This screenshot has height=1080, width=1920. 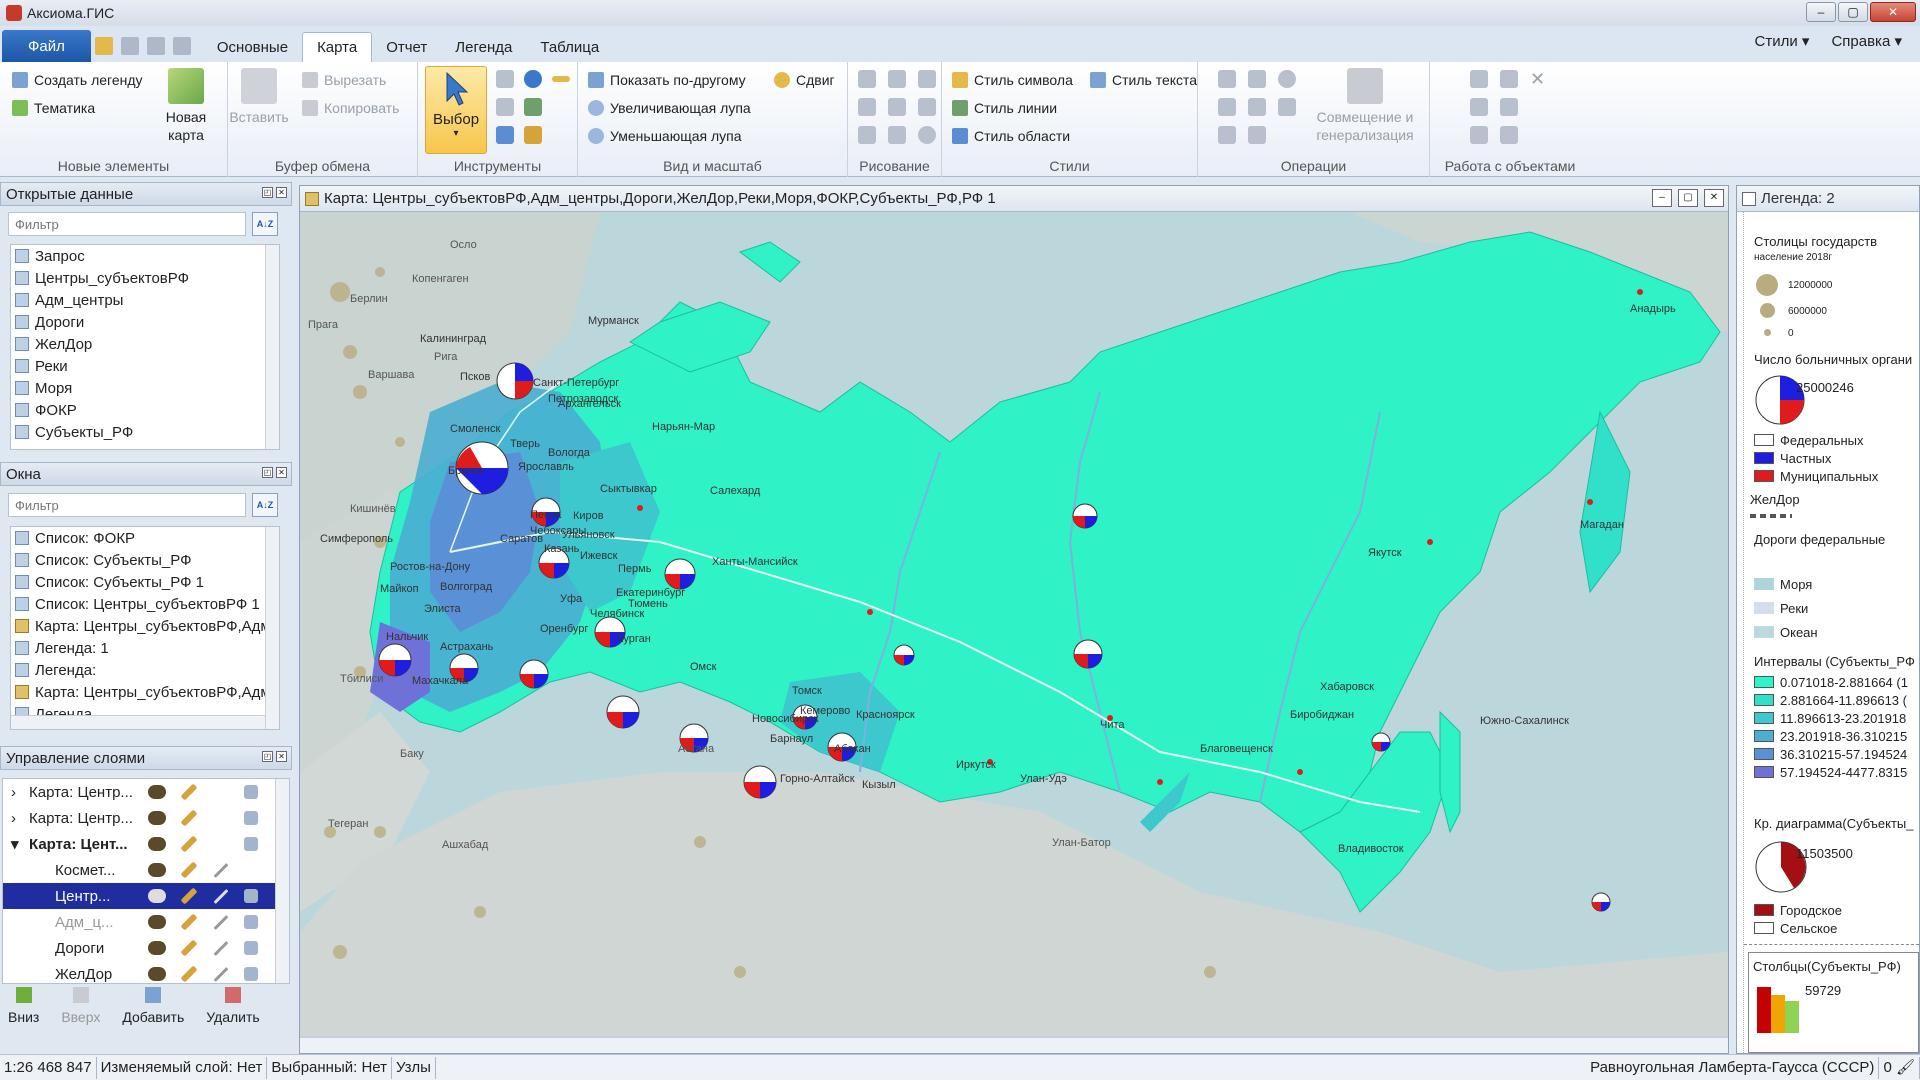 I want to click on symbol-style-button: Стиль символа, so click(x=1012, y=80).